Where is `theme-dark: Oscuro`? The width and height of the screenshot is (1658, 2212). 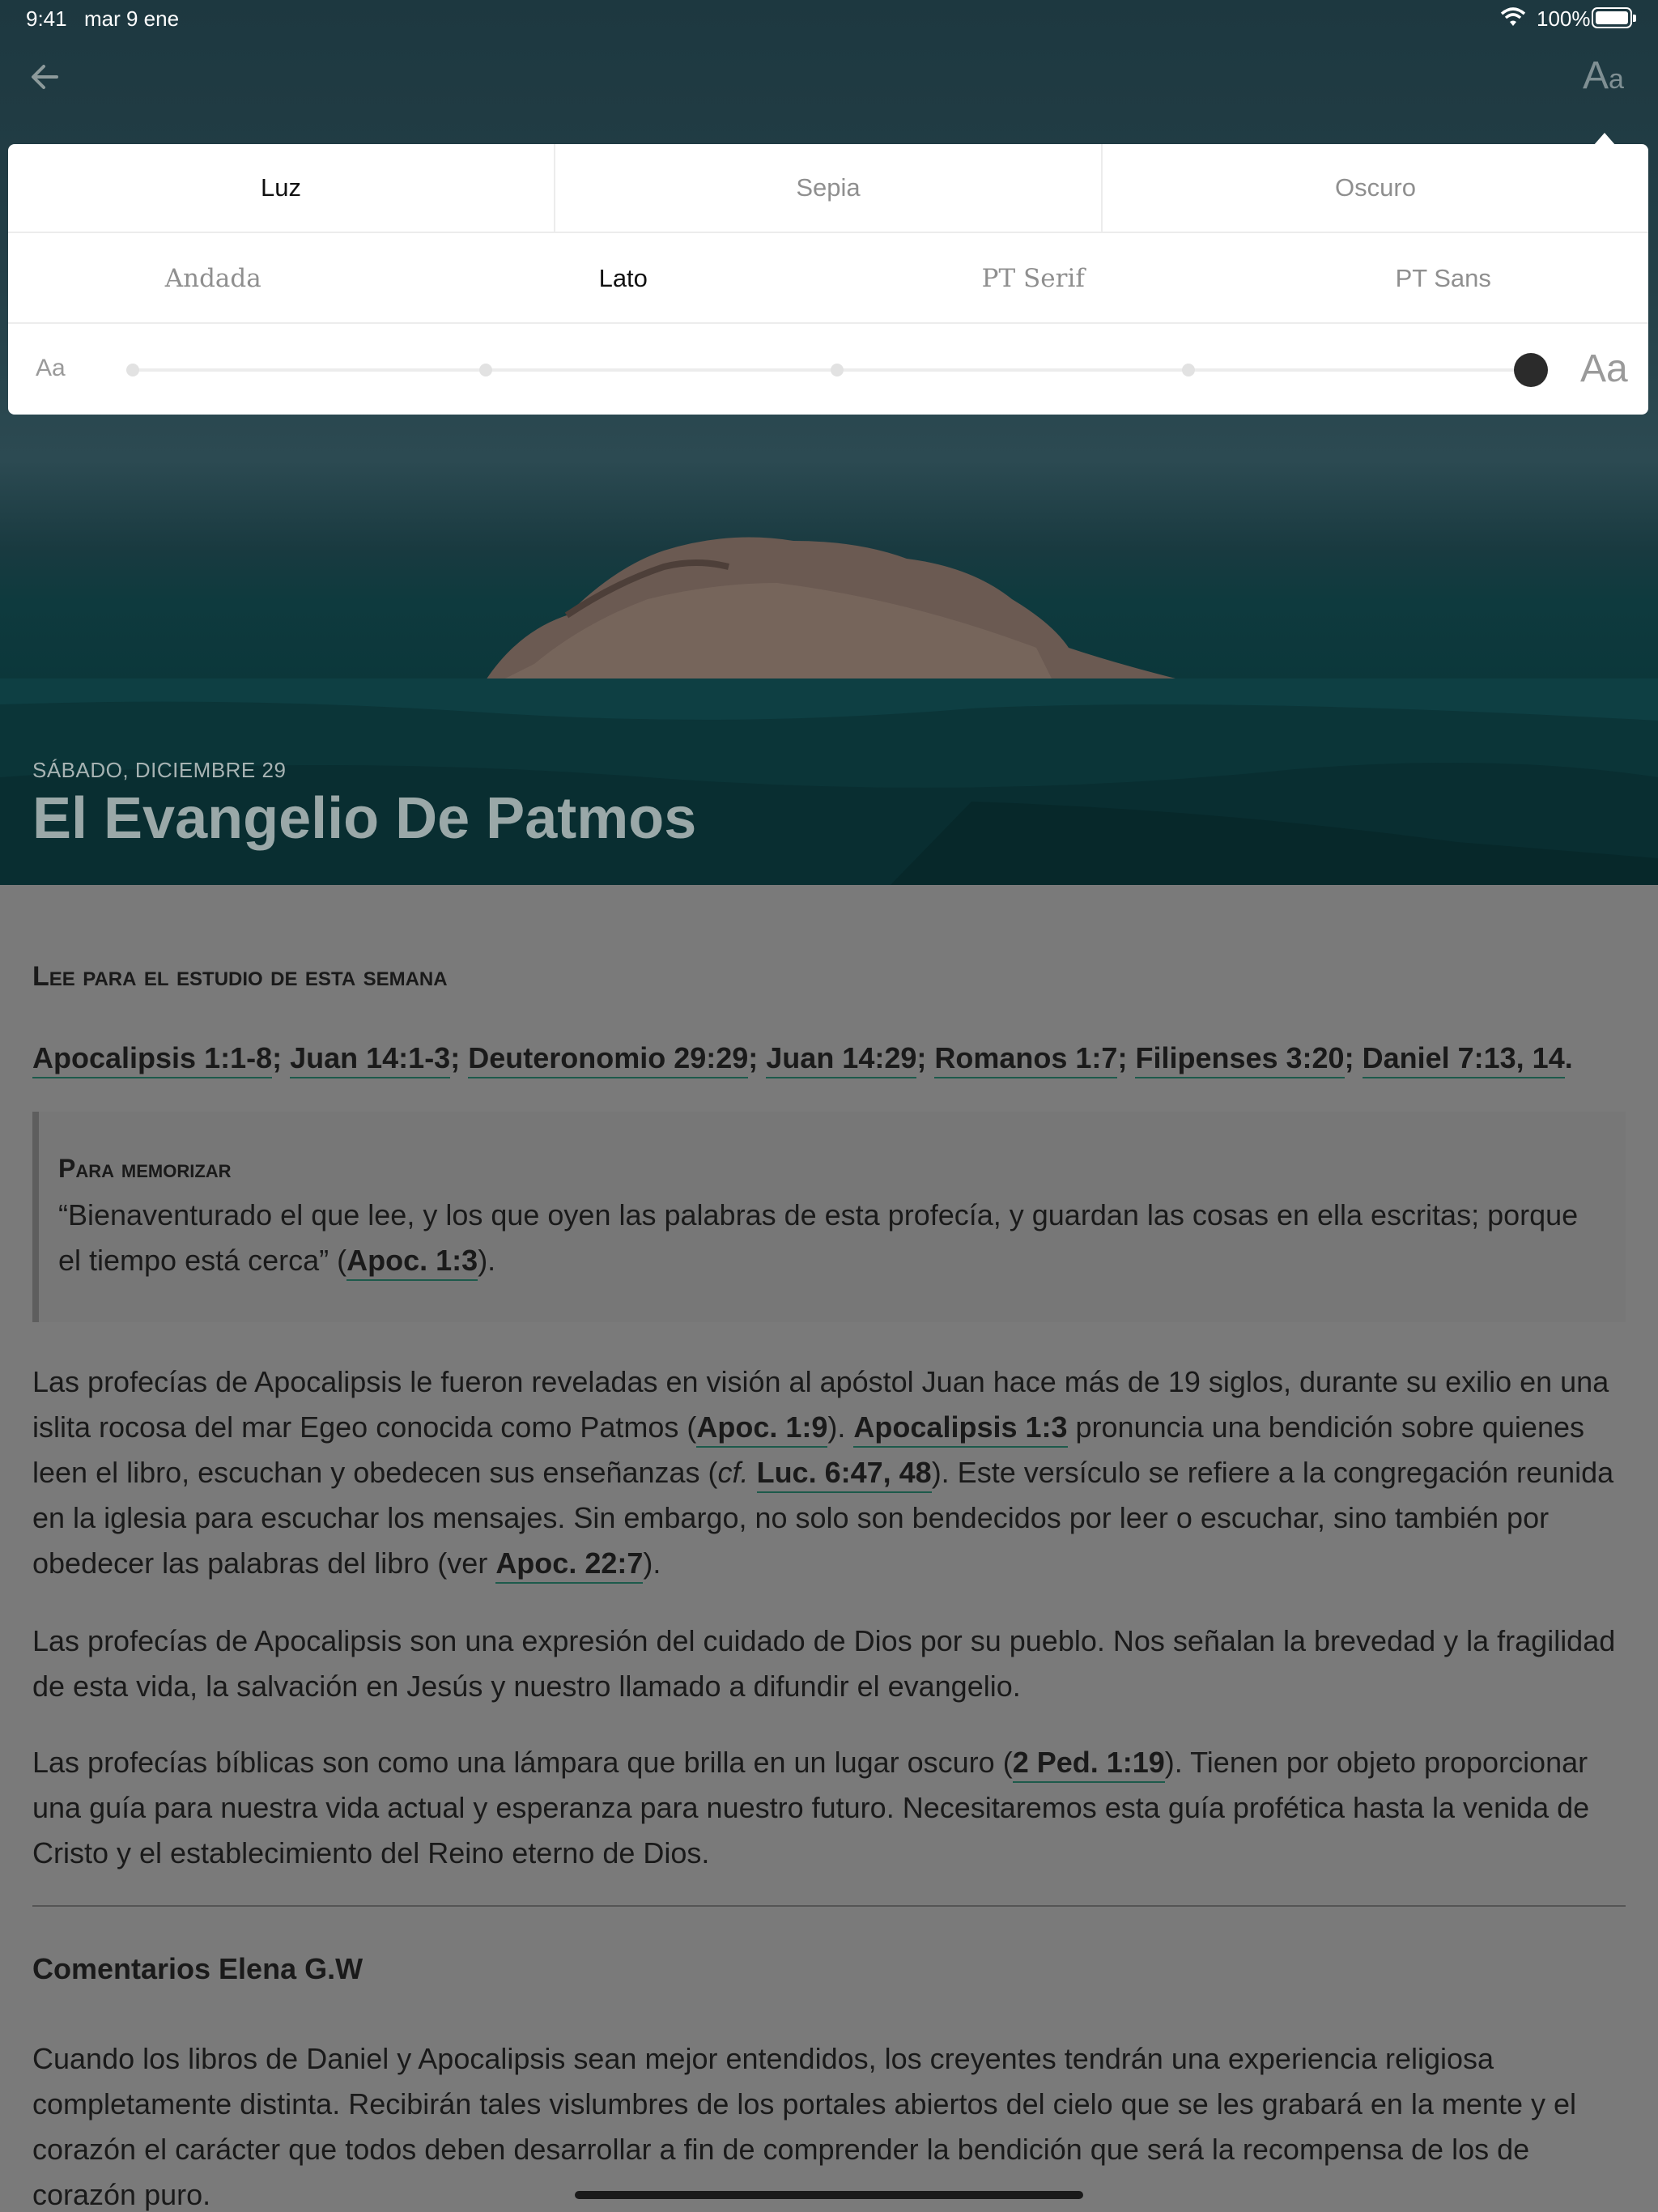 theme-dark: Oscuro is located at coordinates (1375, 188).